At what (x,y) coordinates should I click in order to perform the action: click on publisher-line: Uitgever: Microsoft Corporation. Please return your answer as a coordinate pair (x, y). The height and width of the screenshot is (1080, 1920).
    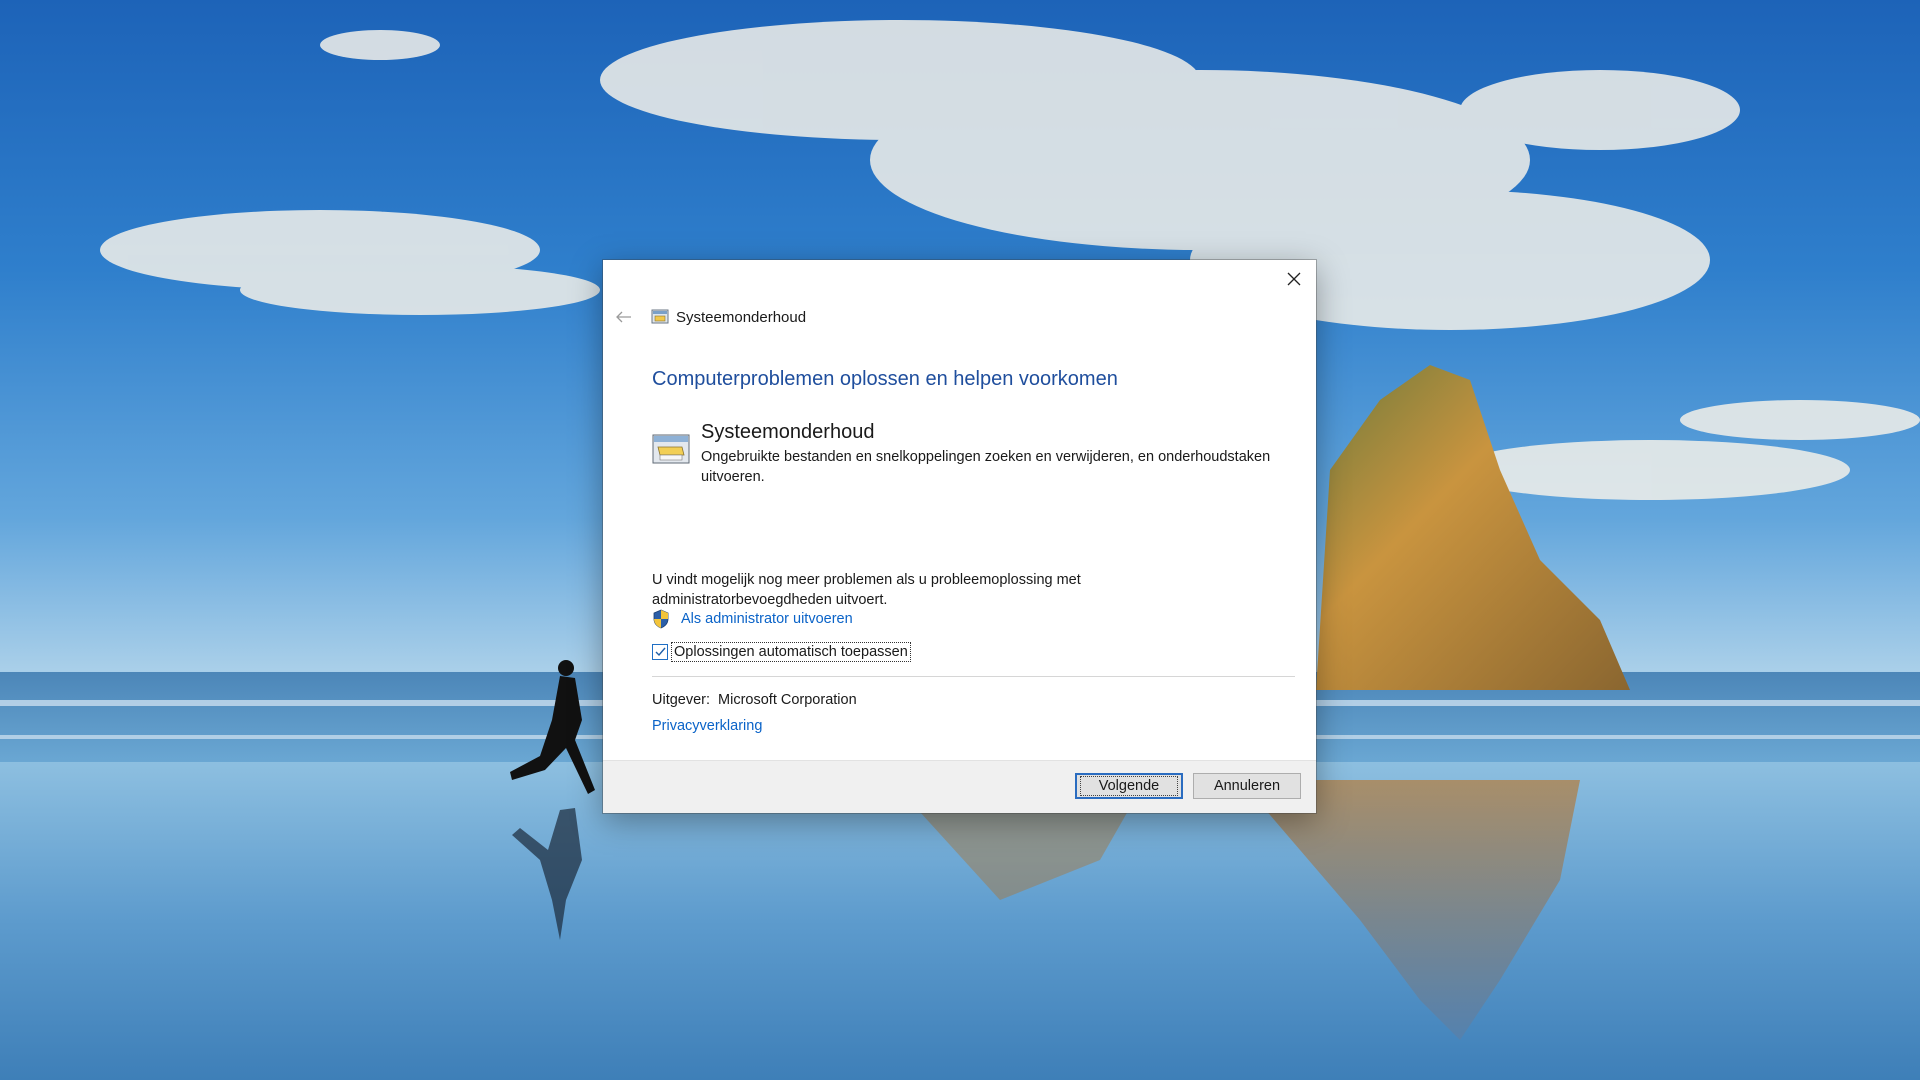
    Looking at the image, I should click on (754, 700).